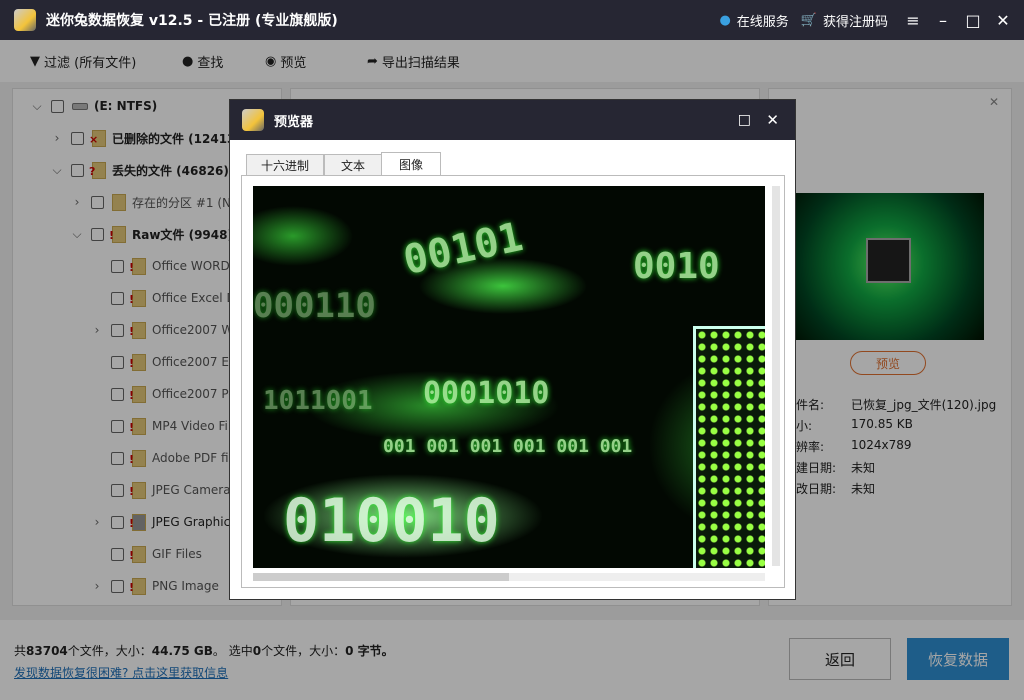  I want to click on dialog-title: 预览器, so click(294, 122).